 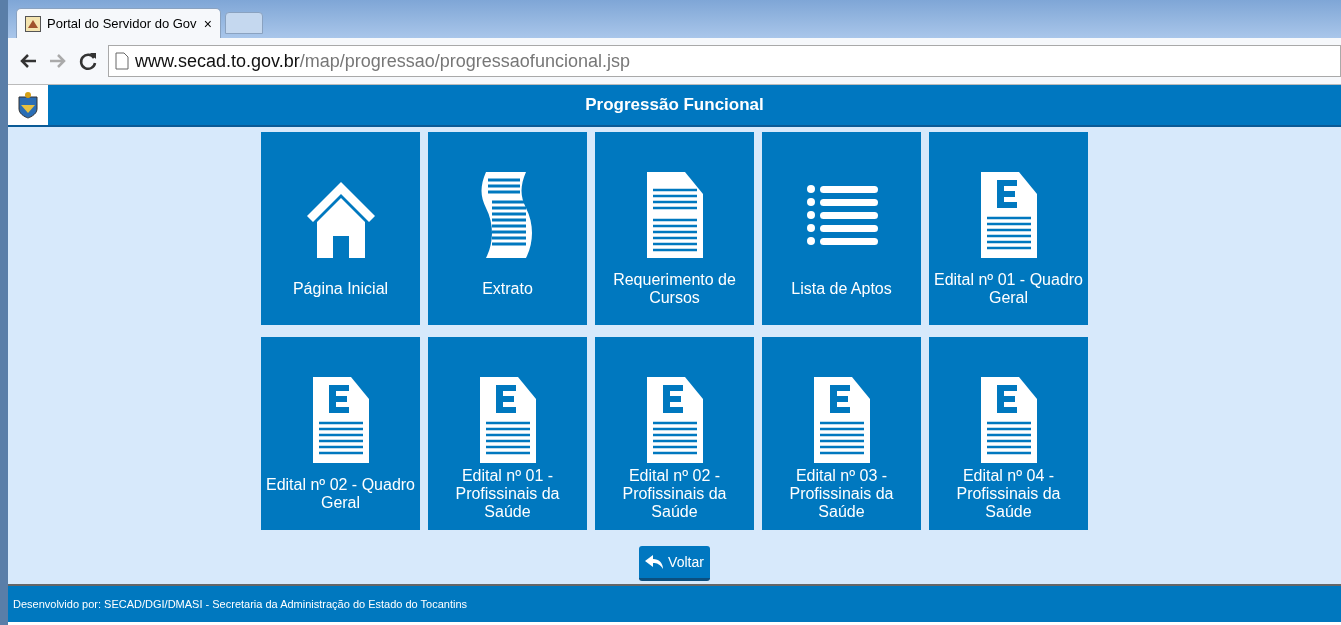 I want to click on close-icon: ×, so click(x=207, y=23).